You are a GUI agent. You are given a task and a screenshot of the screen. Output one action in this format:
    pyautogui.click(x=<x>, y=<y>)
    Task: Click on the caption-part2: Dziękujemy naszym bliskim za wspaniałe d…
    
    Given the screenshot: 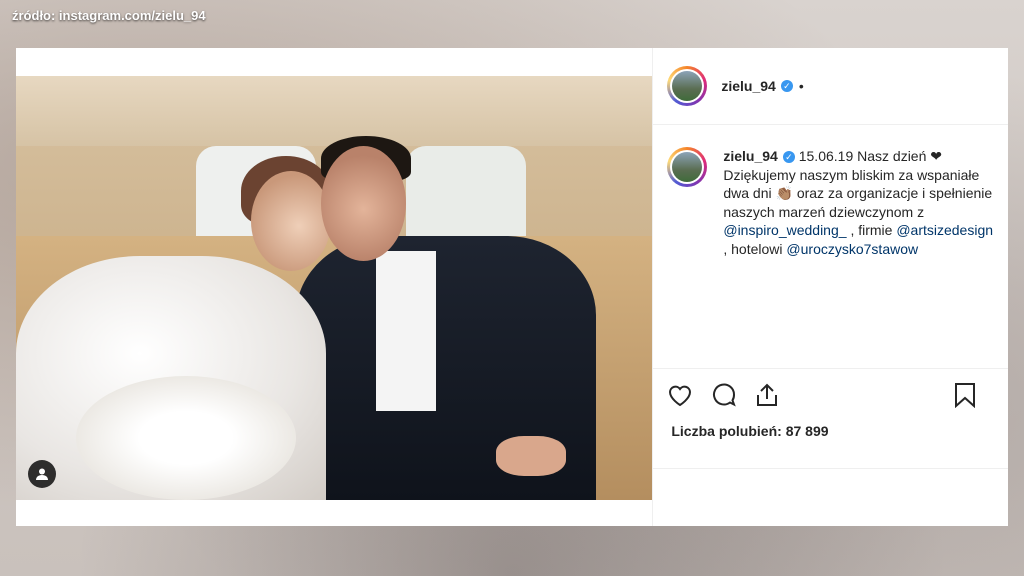 What is the action you would take?
    pyautogui.click(x=858, y=193)
    